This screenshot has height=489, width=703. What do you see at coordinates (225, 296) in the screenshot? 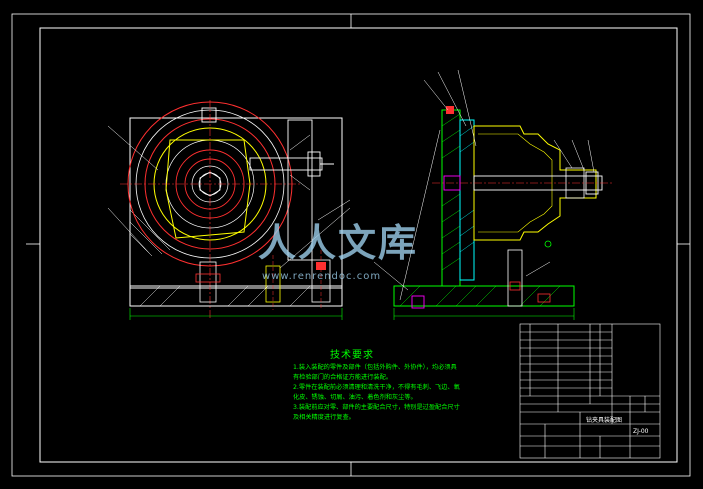
I see `base-hatching` at bounding box center [225, 296].